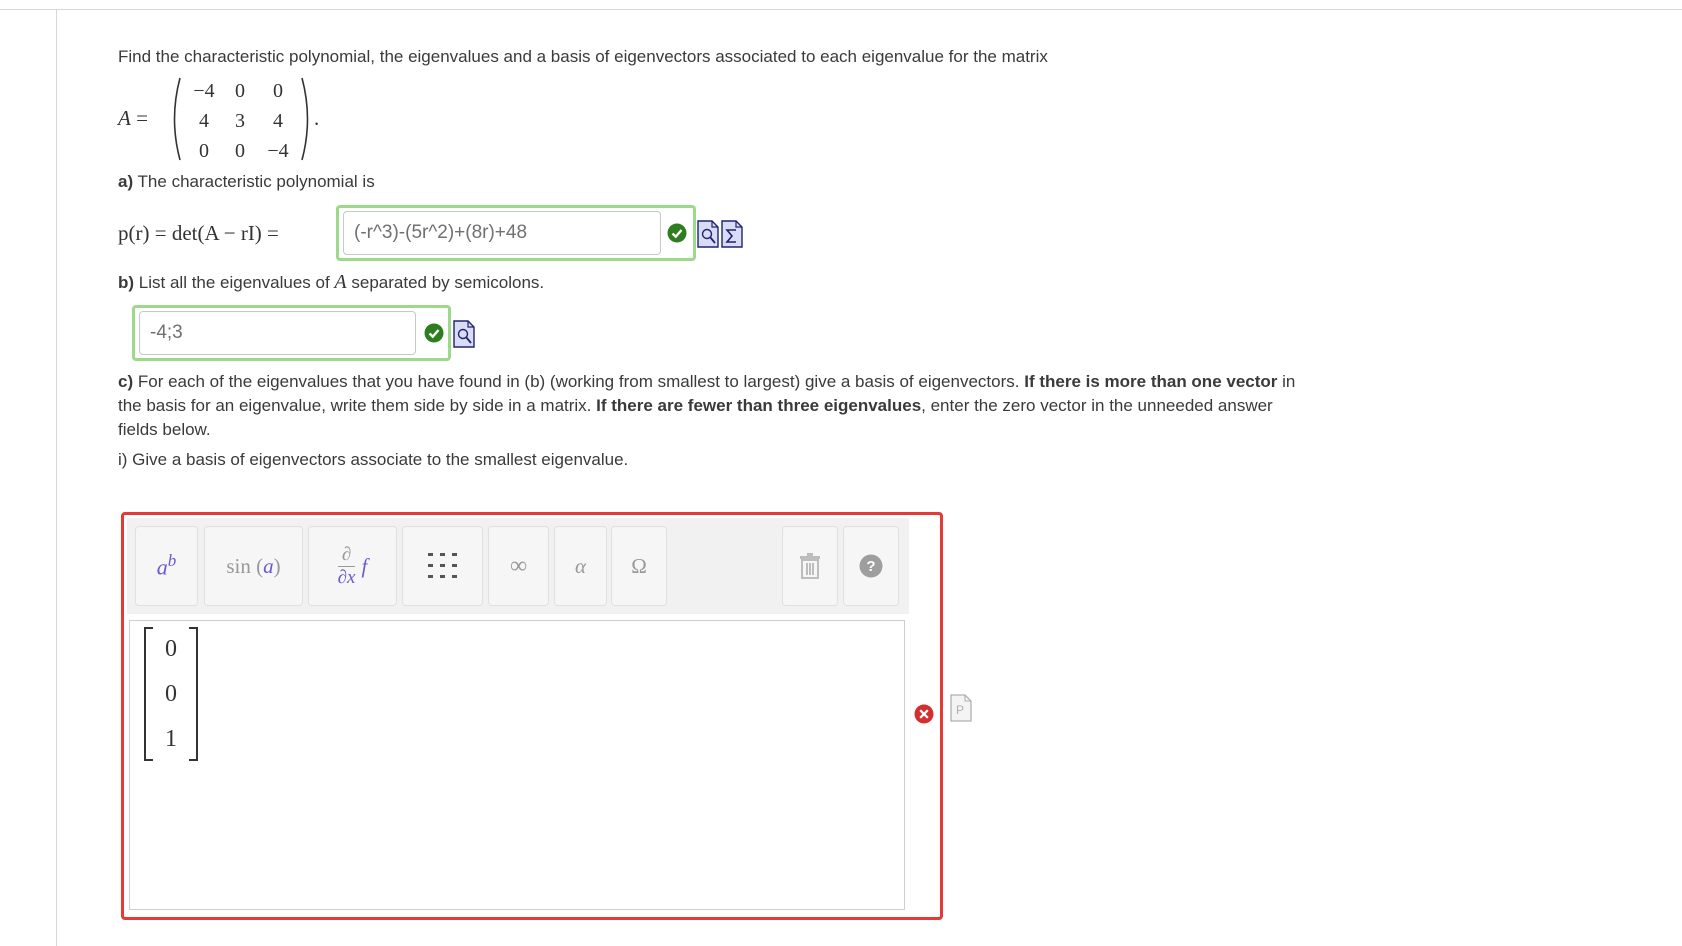 The image size is (1682, 946). I want to click on help-icon: ?, so click(871, 566).